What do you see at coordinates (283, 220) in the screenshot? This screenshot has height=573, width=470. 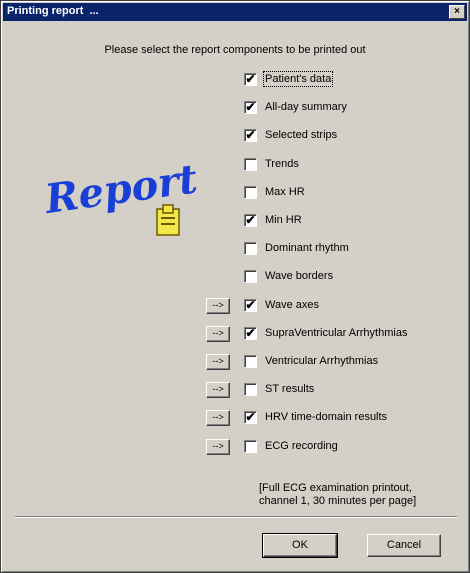 I see `component-label: Min HR` at bounding box center [283, 220].